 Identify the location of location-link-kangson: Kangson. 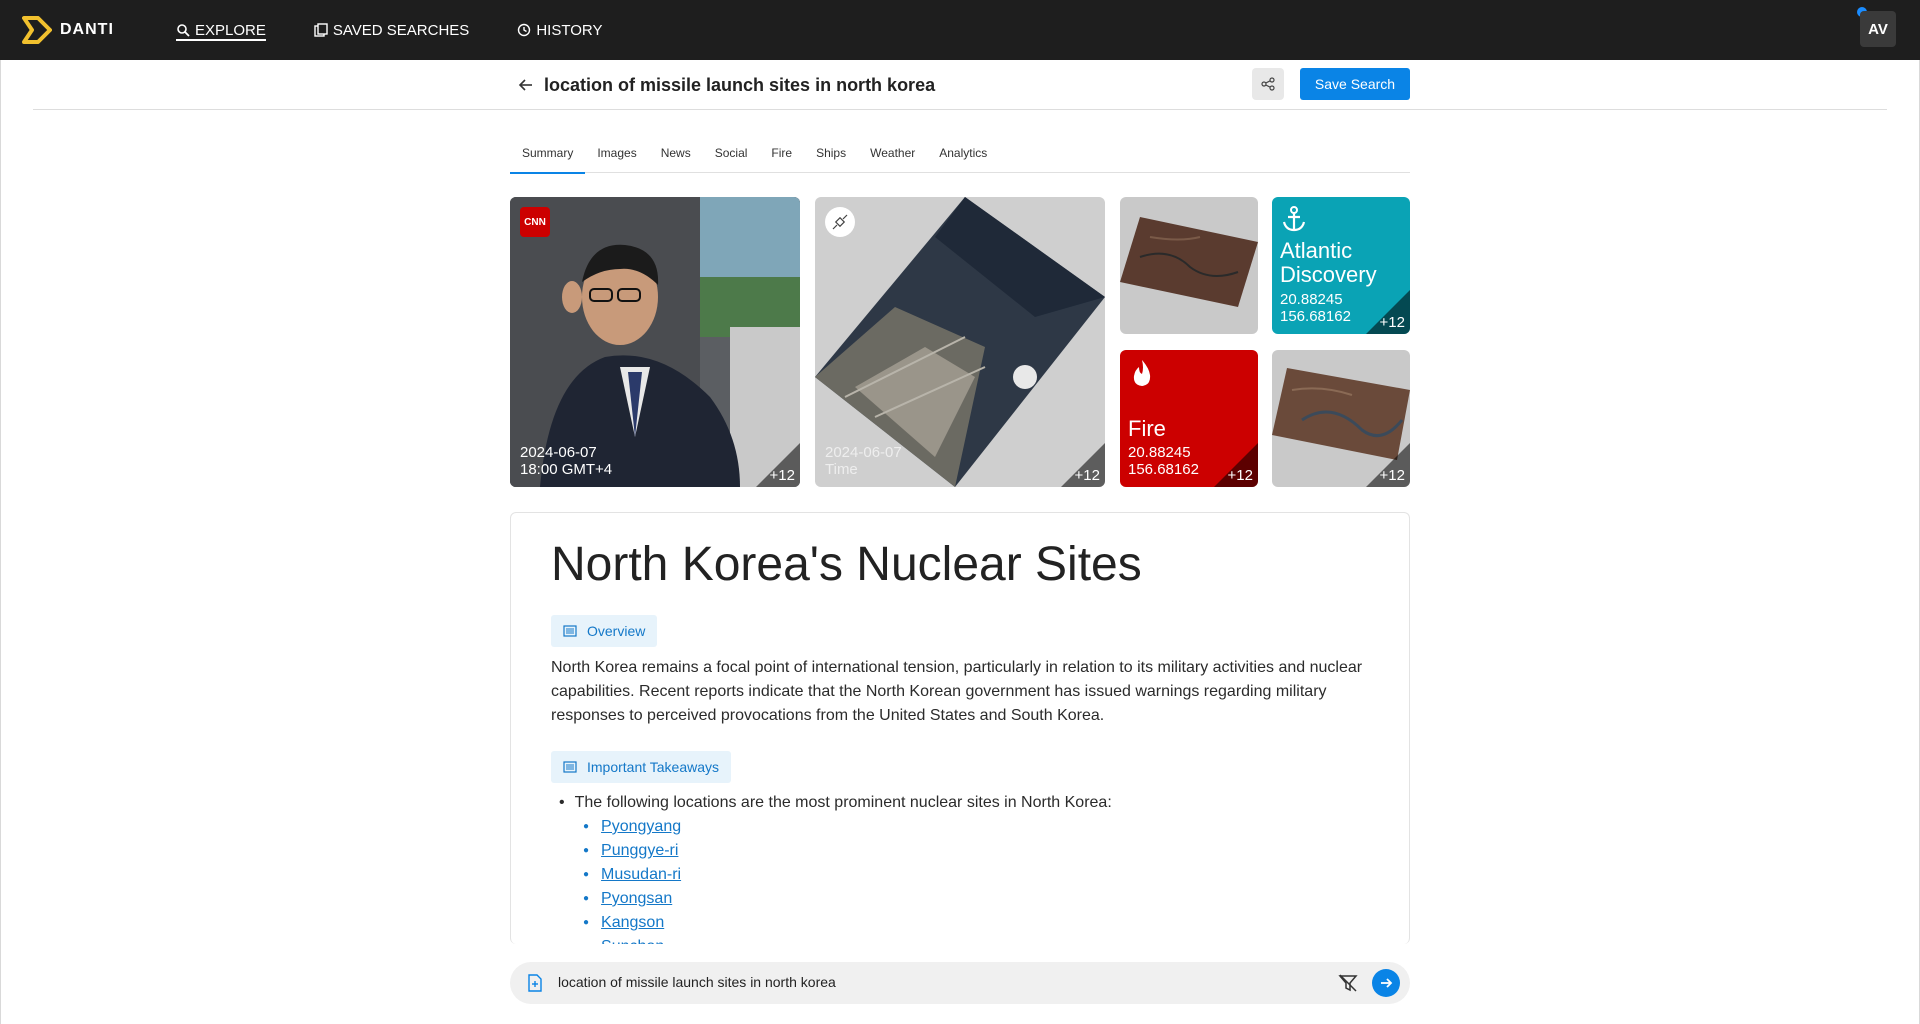
(632, 923).